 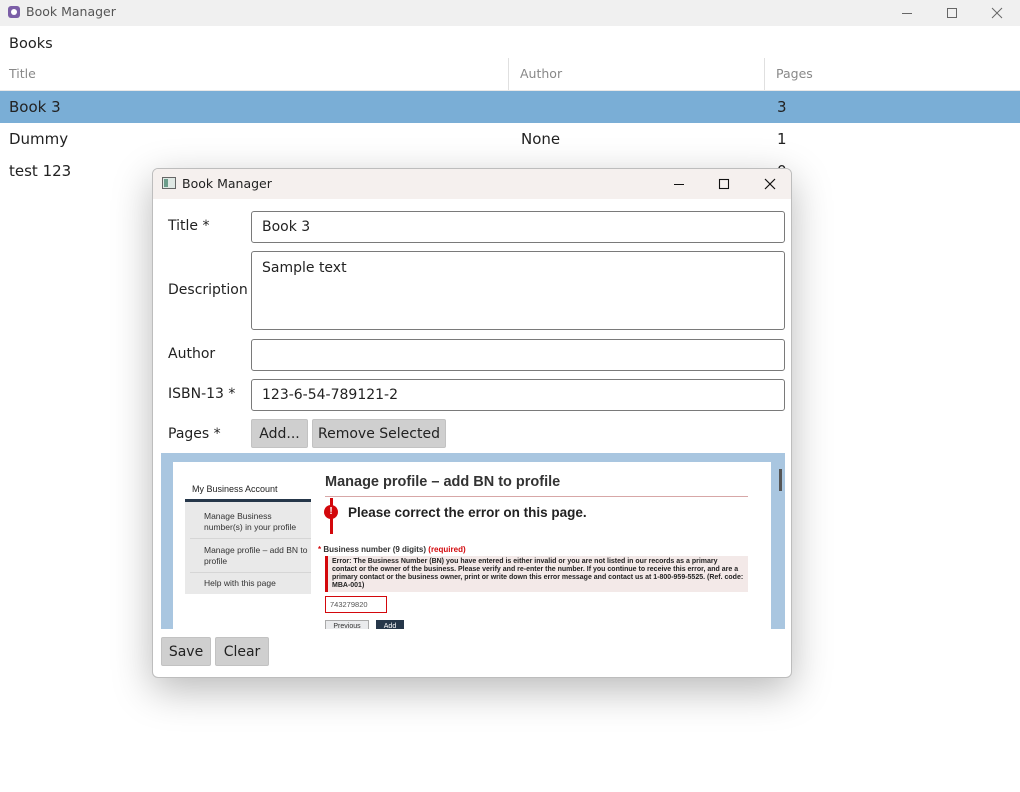 I want to click on minimize-button, so click(x=907, y=13).